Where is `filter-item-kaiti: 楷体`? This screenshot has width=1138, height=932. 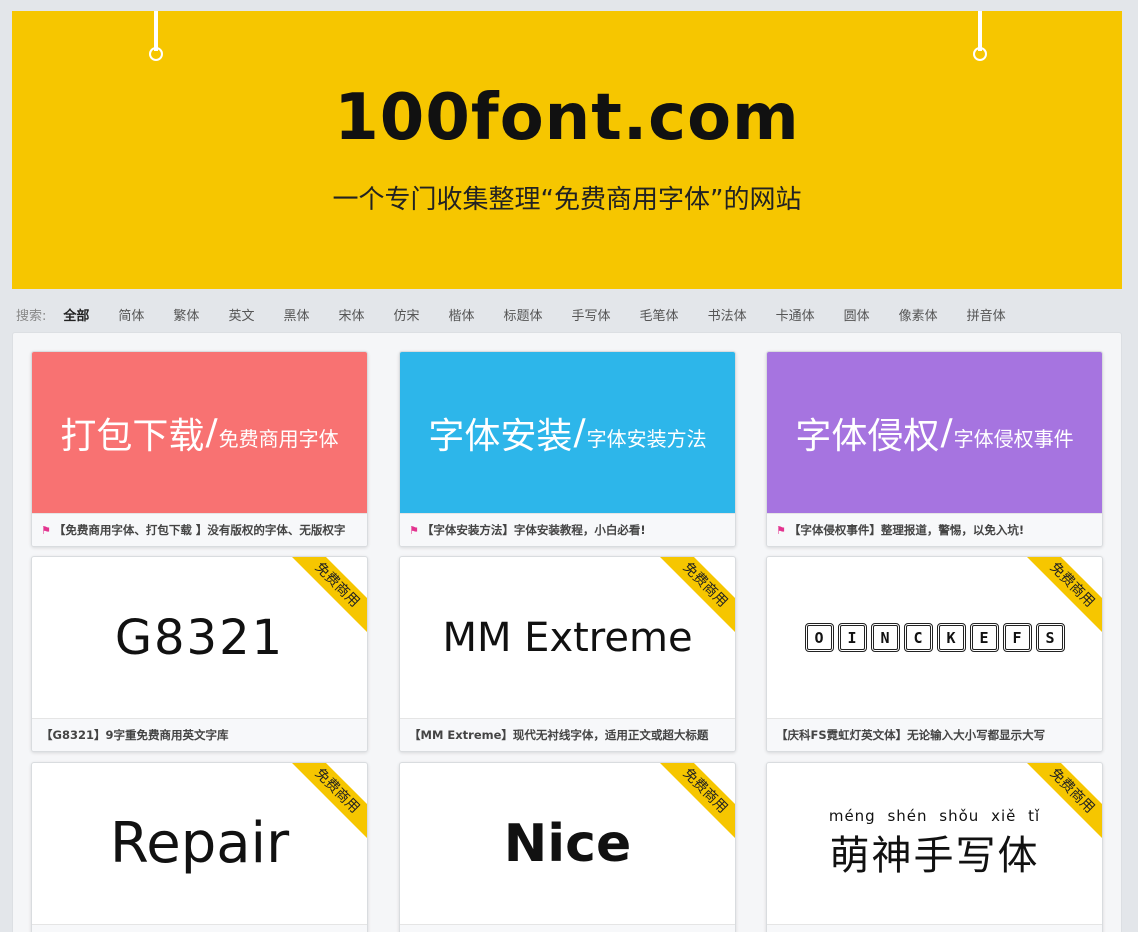 filter-item-kaiti: 楷体 is located at coordinates (462, 314).